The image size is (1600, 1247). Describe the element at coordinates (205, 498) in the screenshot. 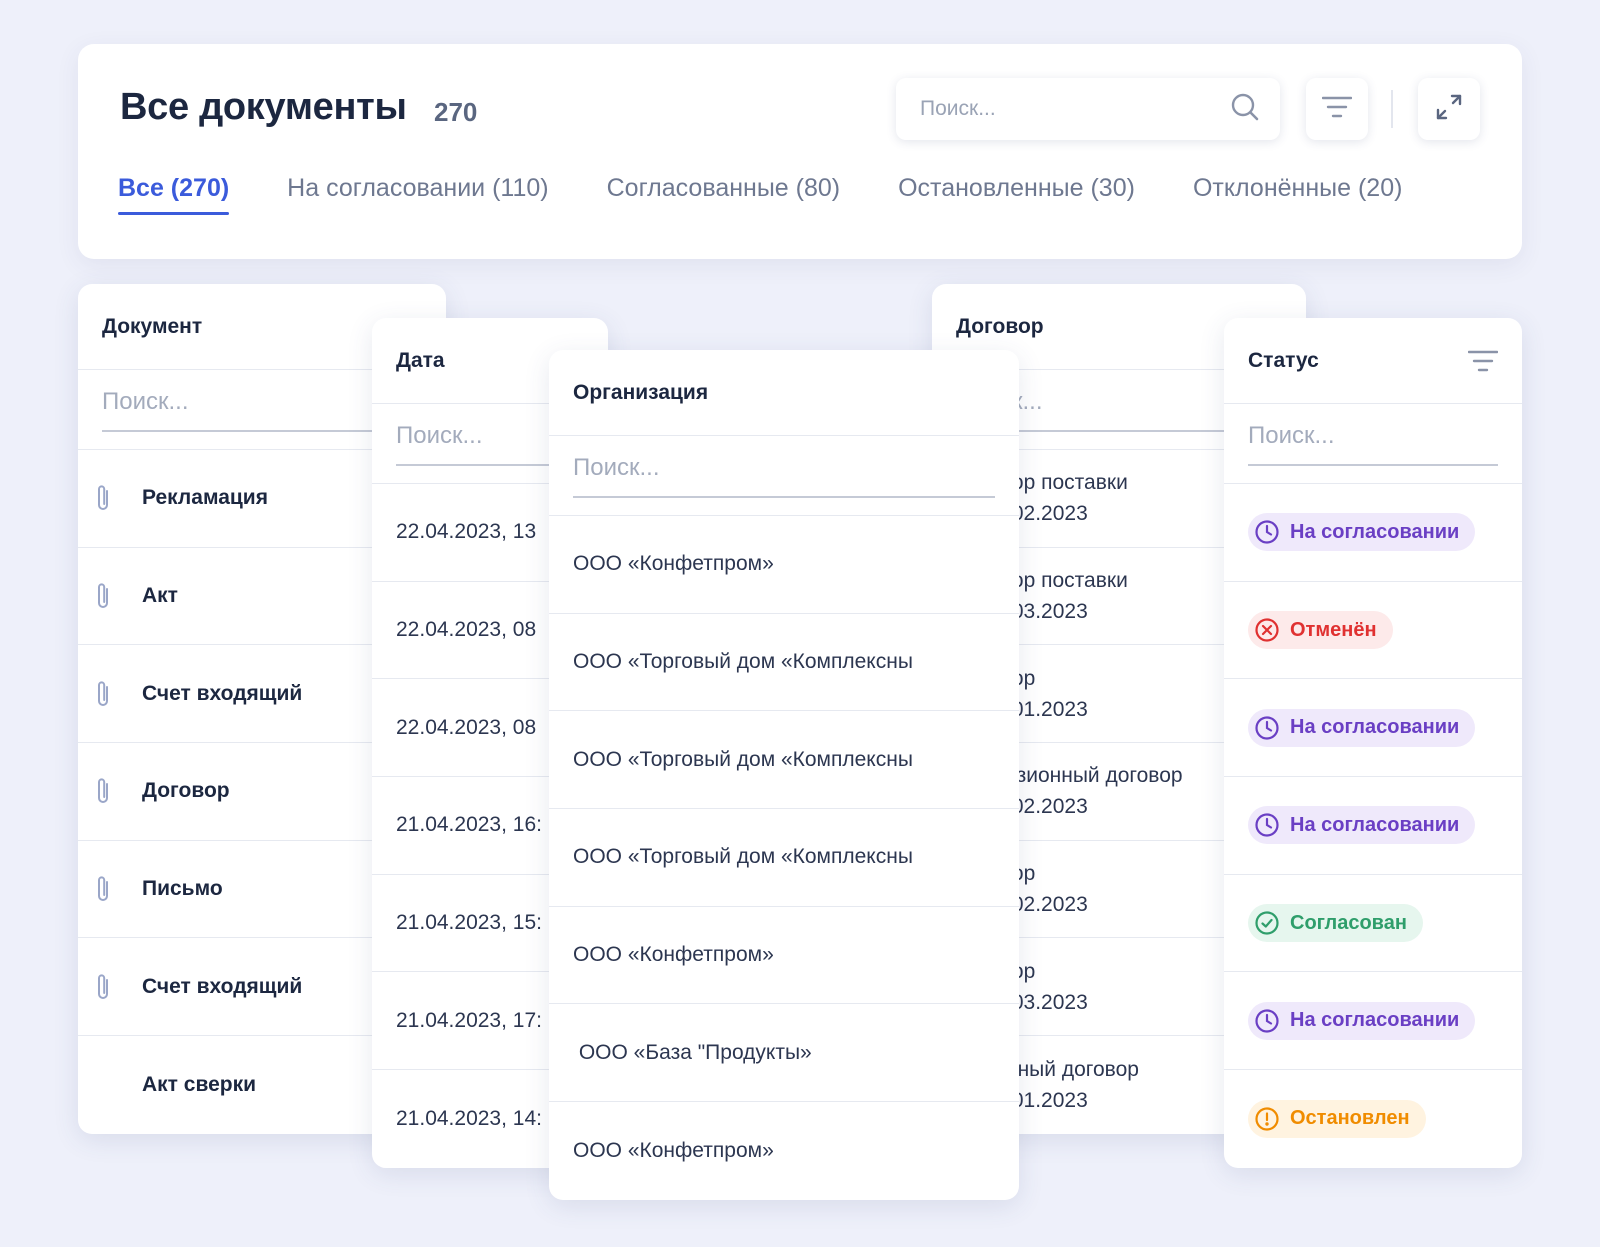

I see `document-name: Рекламация` at that location.